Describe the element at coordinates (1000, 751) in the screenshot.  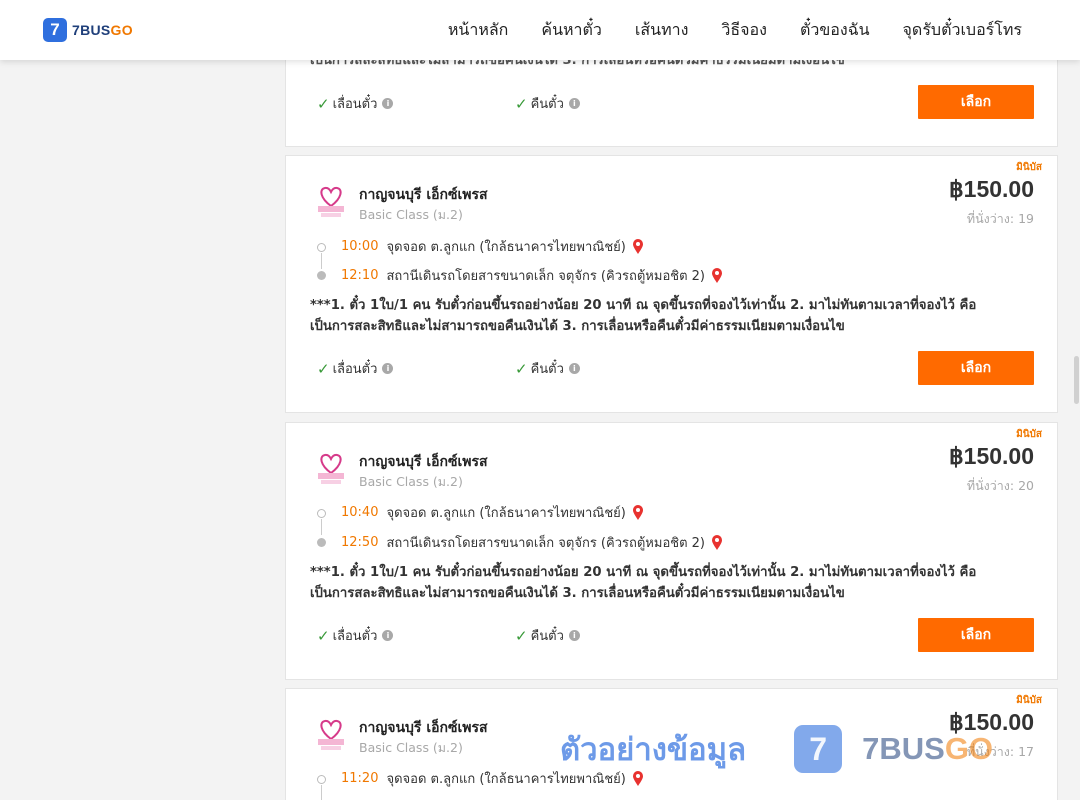
I see `seats-available: ที่นั่งว่าง: 17` at that location.